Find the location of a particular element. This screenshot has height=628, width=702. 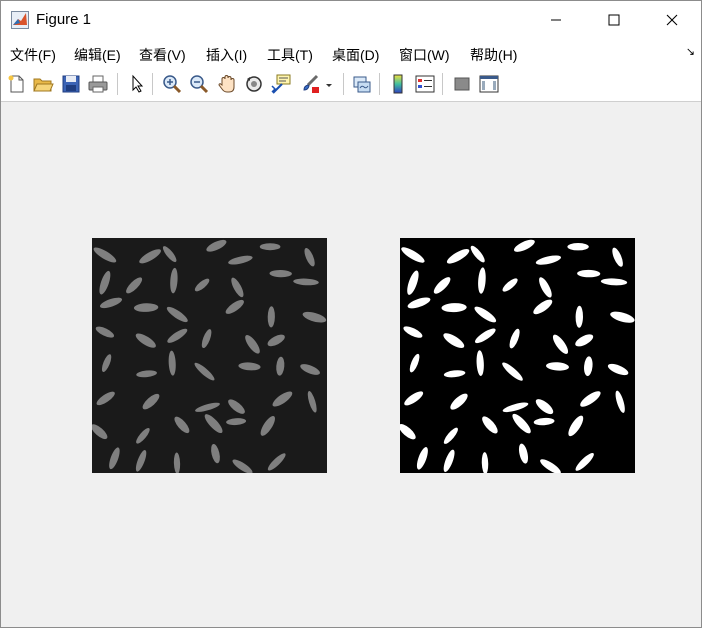

menu-file: 文件(F) is located at coordinates (33, 55).